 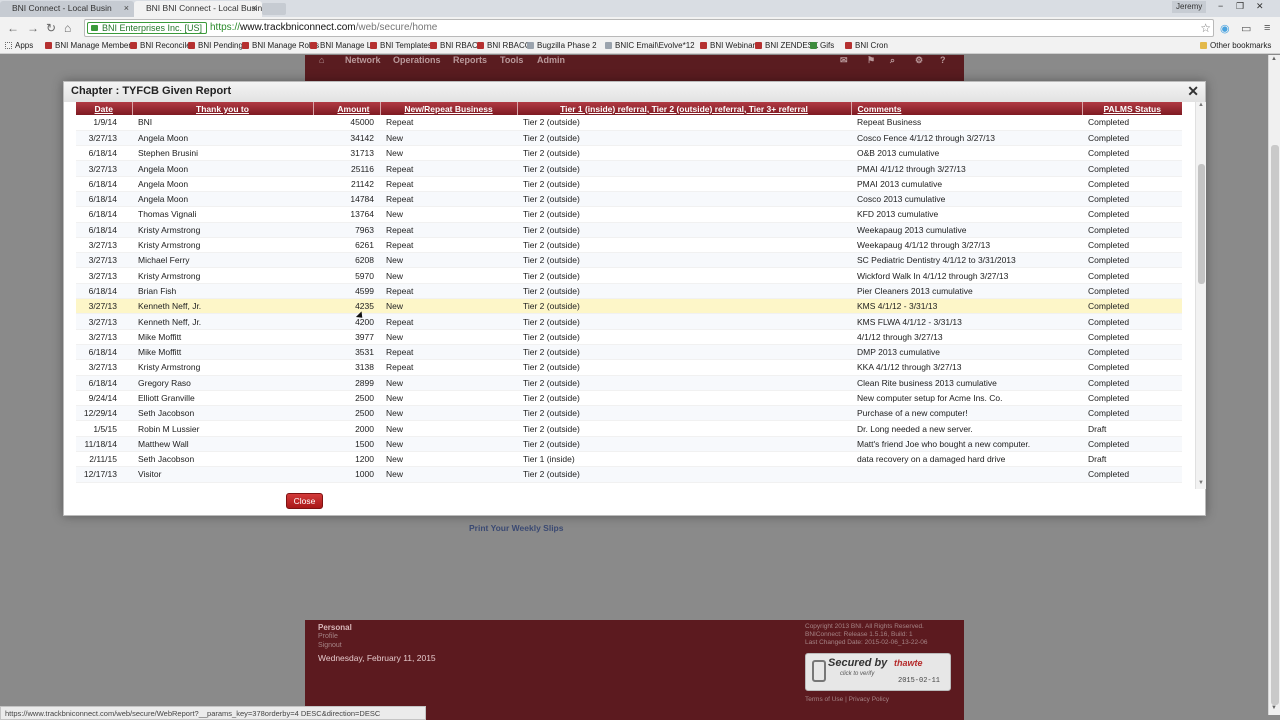 What do you see at coordinates (347, 108) in the screenshot?
I see `column-header-amount: Amount` at bounding box center [347, 108].